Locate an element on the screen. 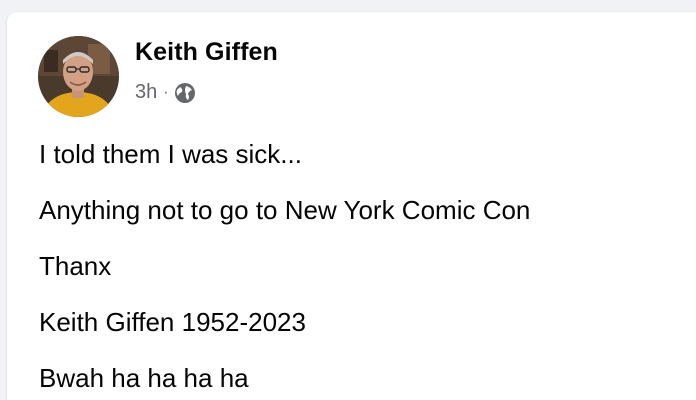 The width and height of the screenshot is (696, 400). post-meta: 3h · is located at coordinates (165, 92).